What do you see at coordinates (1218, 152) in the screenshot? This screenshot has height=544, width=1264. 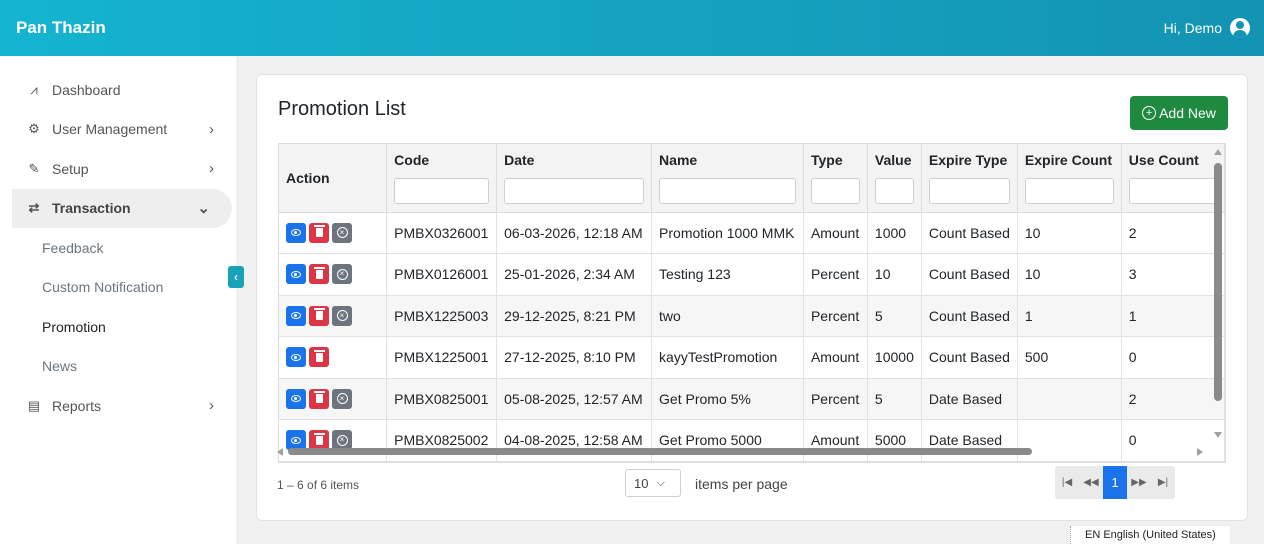 I see `scroll-up-arrow-icon` at bounding box center [1218, 152].